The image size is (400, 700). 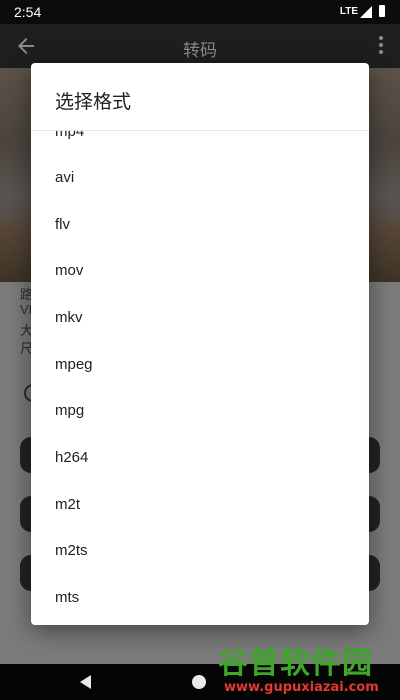 What do you see at coordinates (382, 11) in the screenshot?
I see `battery-icon` at bounding box center [382, 11].